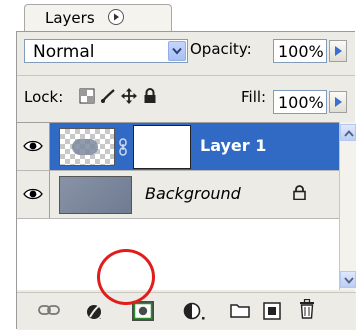 The image size is (357, 330). Describe the element at coordinates (307, 310) in the screenshot. I see `trash-icon` at that location.